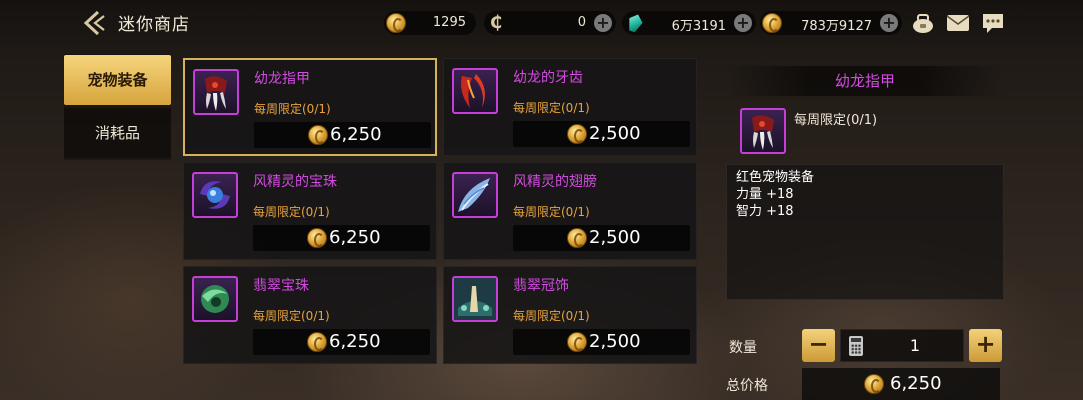  Describe the element at coordinates (902, 345) in the screenshot. I see `quantity-field: 1` at that location.